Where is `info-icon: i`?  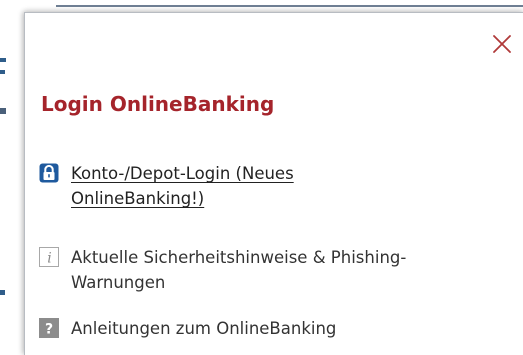 info-icon: i is located at coordinates (49, 257).